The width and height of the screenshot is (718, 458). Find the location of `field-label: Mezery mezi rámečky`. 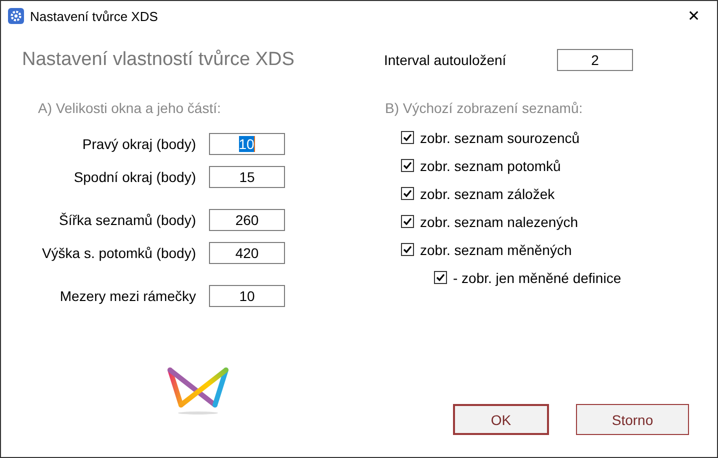

field-label: Mezery mezi rámečky is located at coordinates (128, 296).